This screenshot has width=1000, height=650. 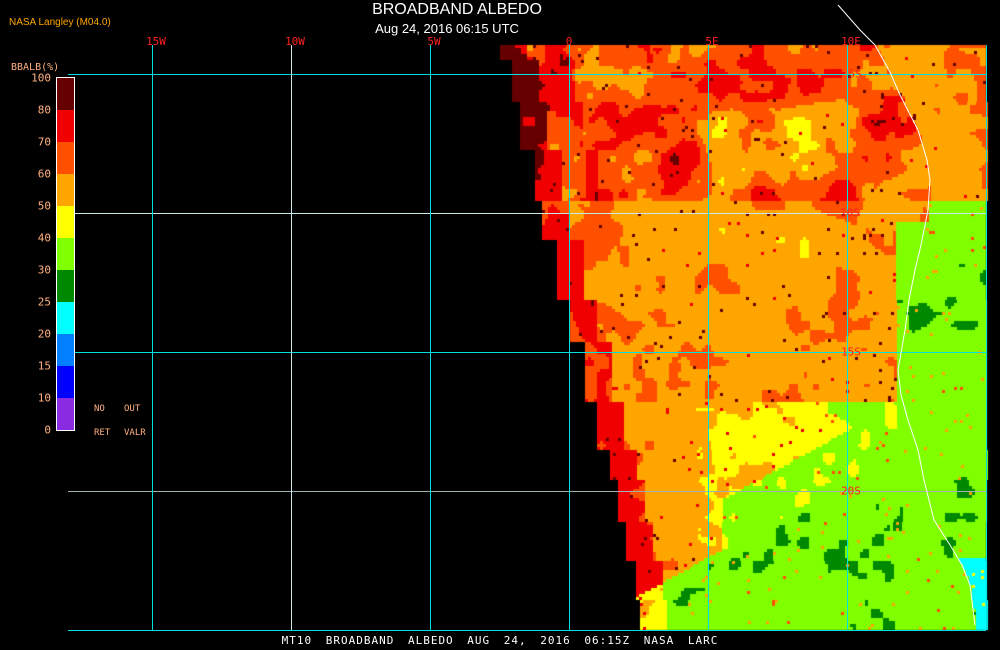 I want to click on colorbar-tick-label: 50, so click(x=44, y=206).